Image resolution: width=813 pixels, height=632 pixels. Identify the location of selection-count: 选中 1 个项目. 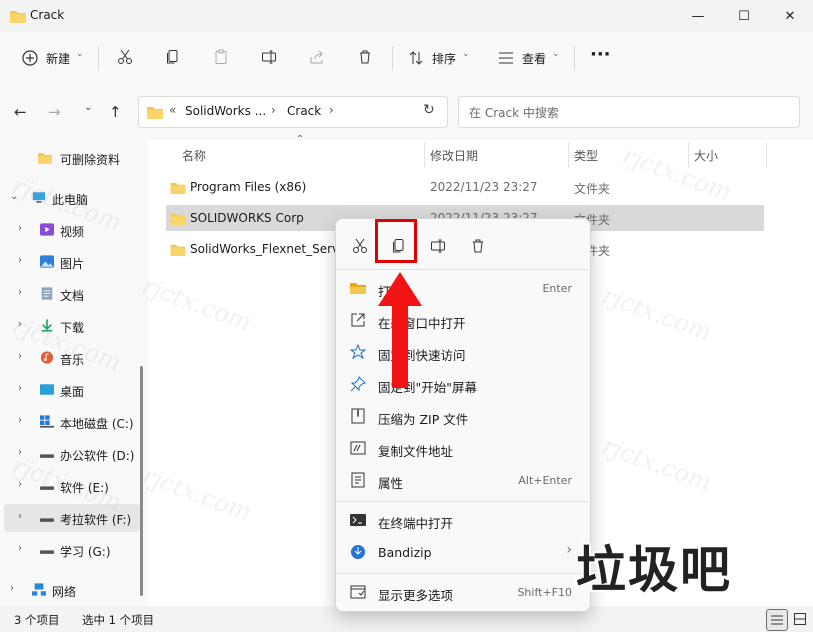
(118, 620).